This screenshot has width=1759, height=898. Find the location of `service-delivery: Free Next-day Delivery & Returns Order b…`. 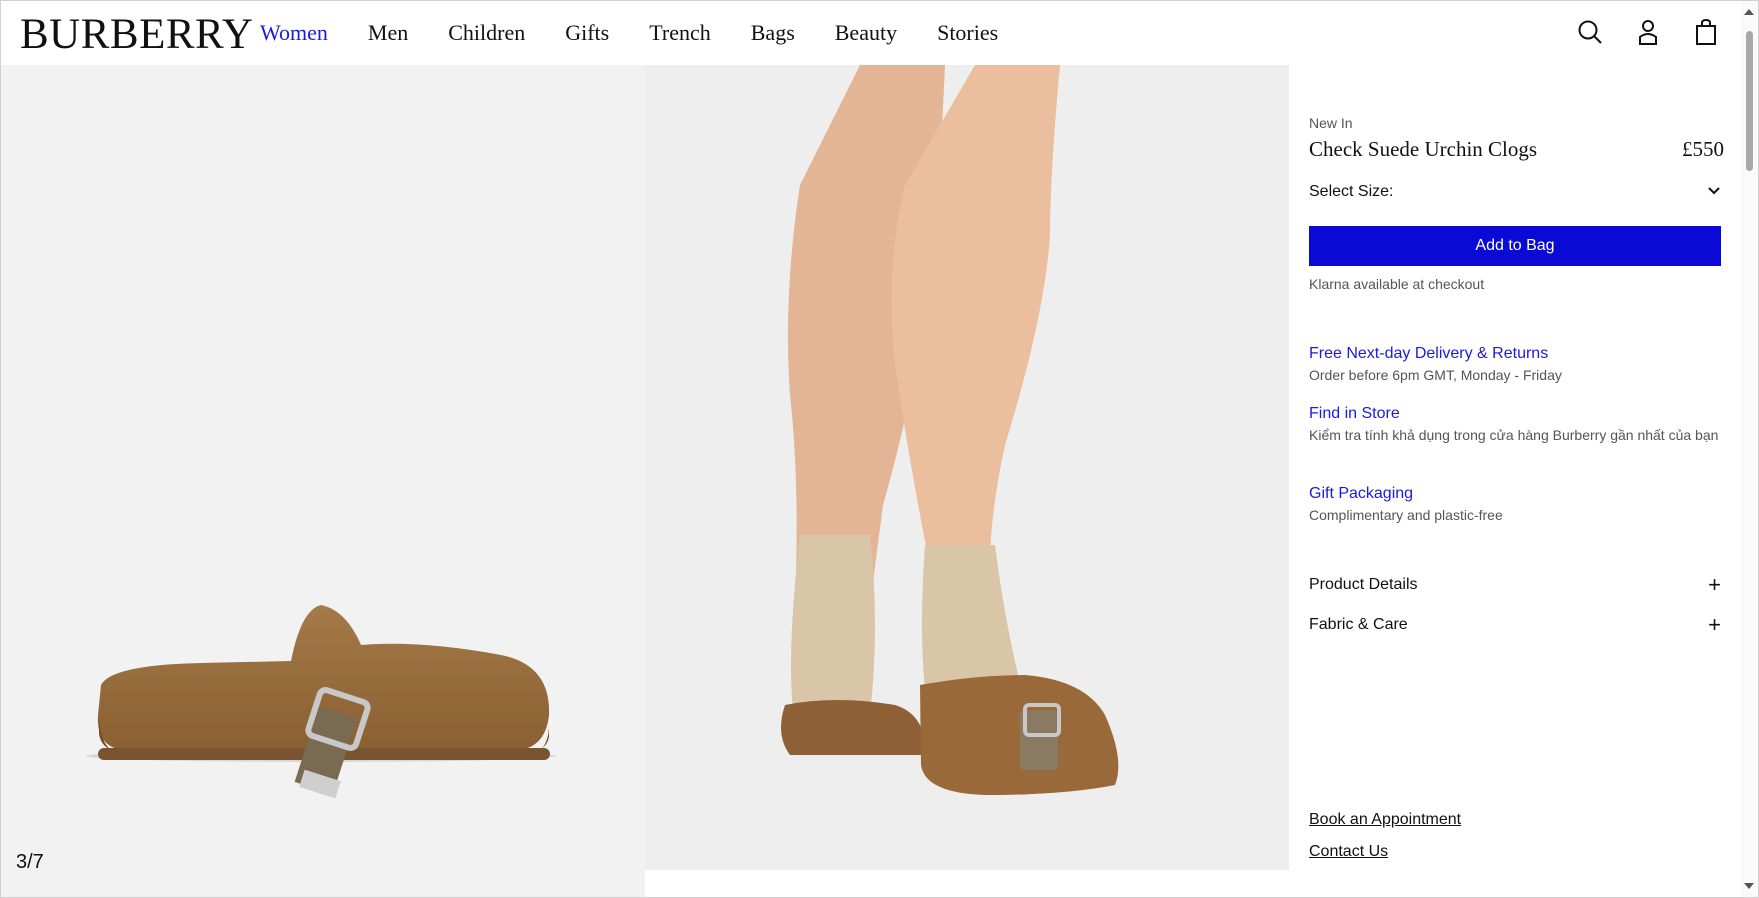

service-delivery: Free Next-day Delivery & Returns Order b… is located at coordinates (1514, 365).